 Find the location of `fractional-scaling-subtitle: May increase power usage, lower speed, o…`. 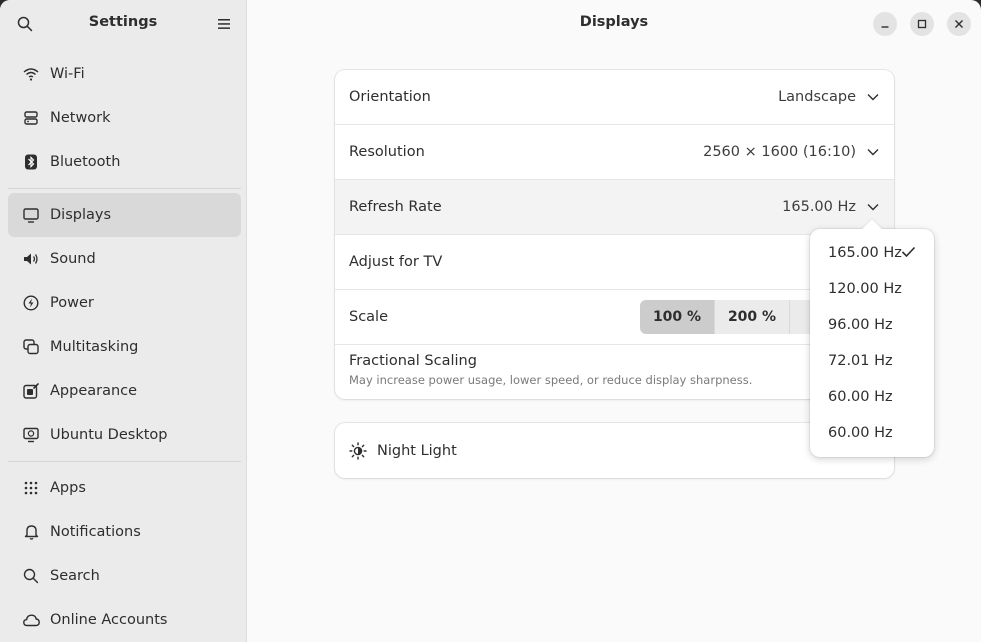

fractional-scaling-subtitle: May increase power usage, lower speed, o… is located at coordinates (551, 380).